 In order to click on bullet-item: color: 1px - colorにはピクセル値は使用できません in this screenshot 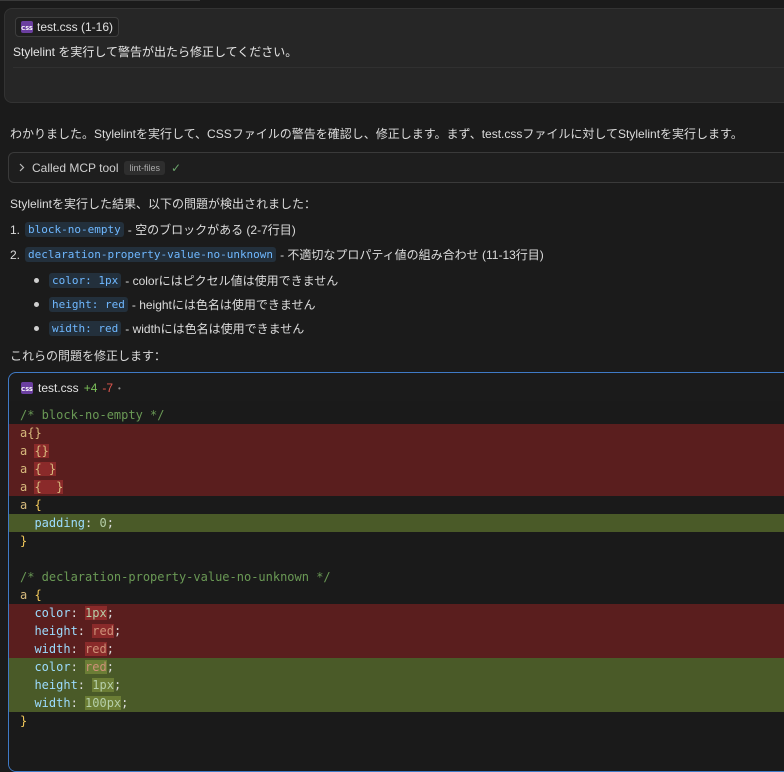, I will do `click(186, 280)`.